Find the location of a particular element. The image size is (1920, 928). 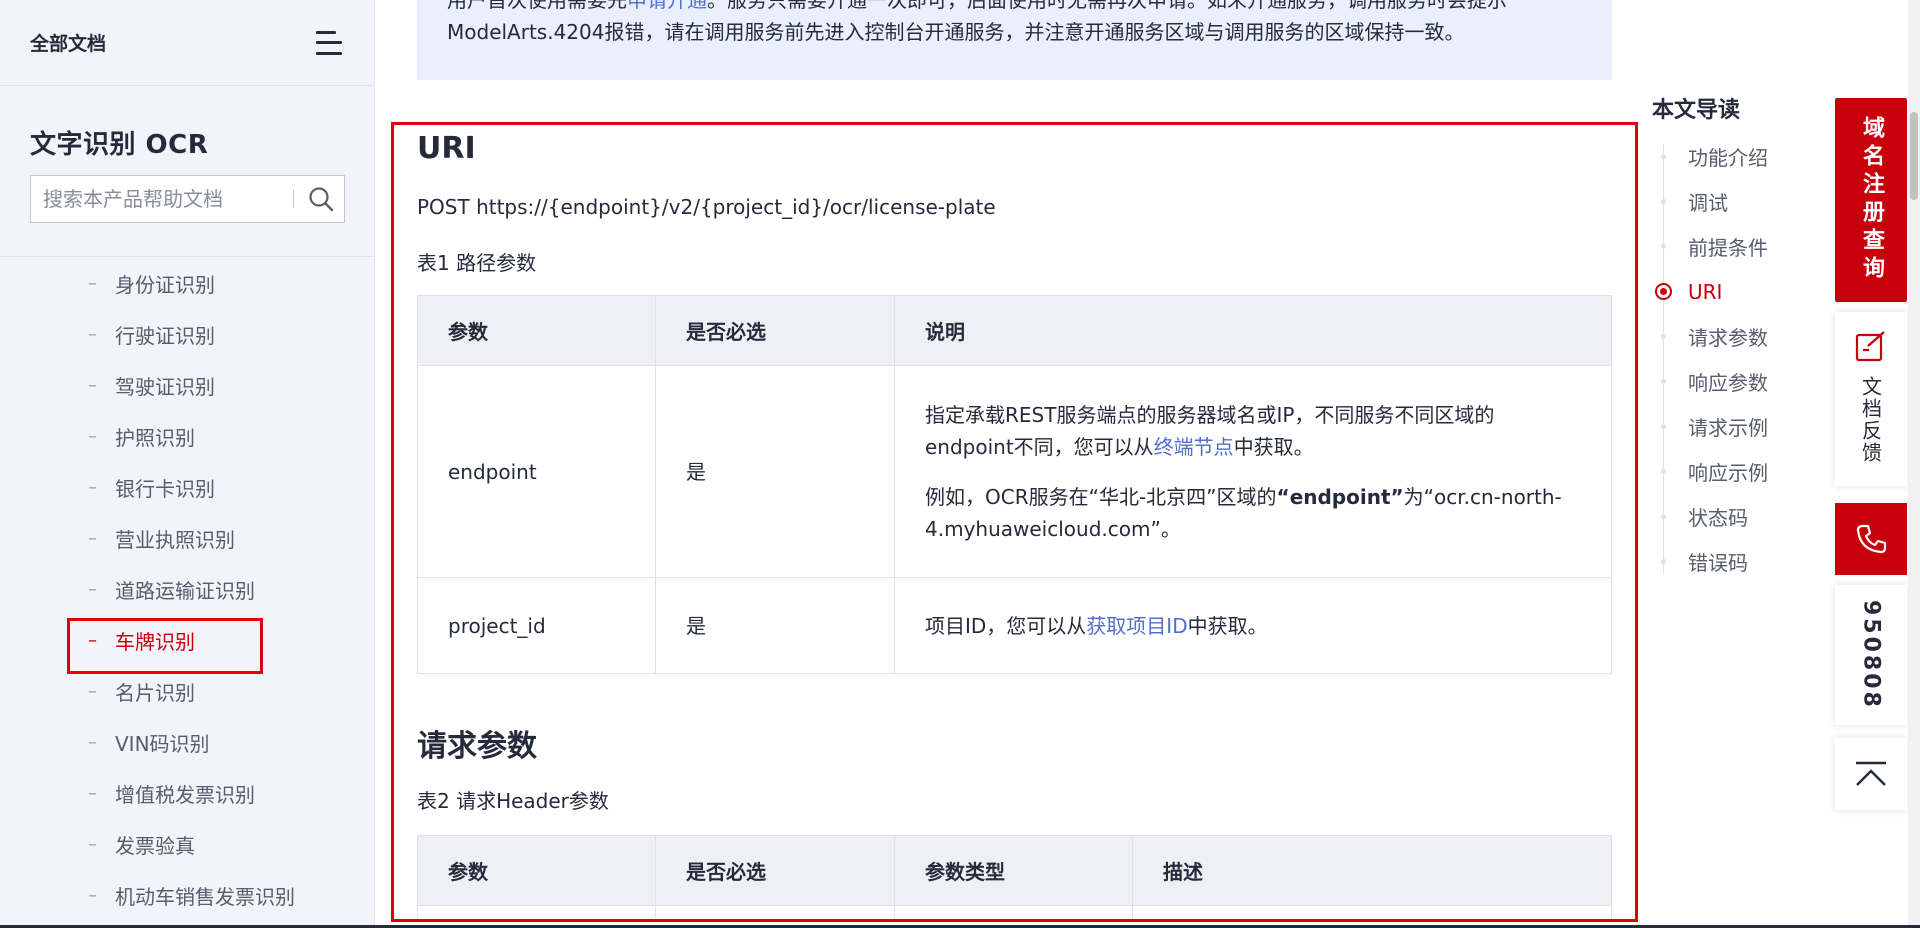

nav-item-business-card: – 名片识别 is located at coordinates (187, 691).